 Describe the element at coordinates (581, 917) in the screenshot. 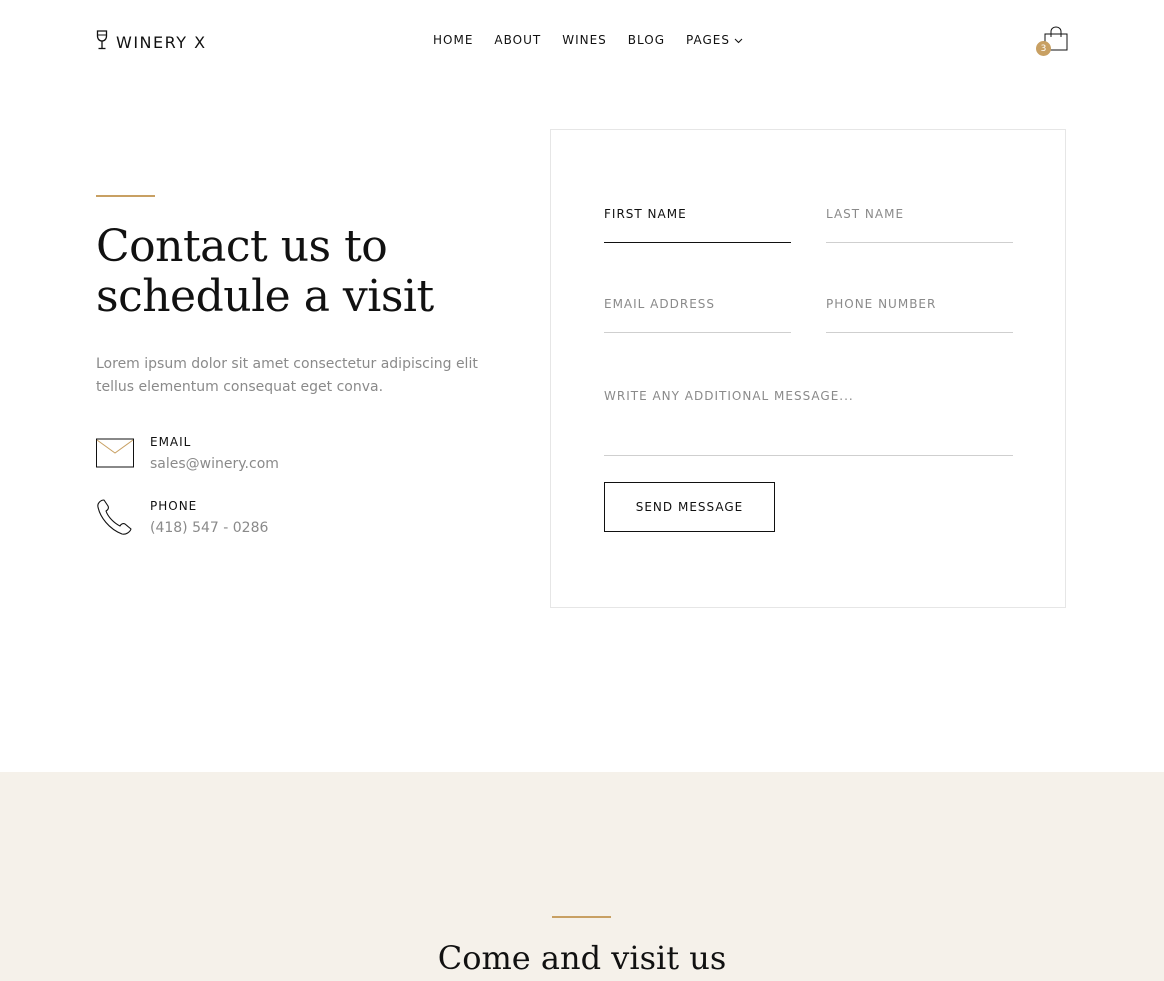

I see `visit-accent-line` at that location.